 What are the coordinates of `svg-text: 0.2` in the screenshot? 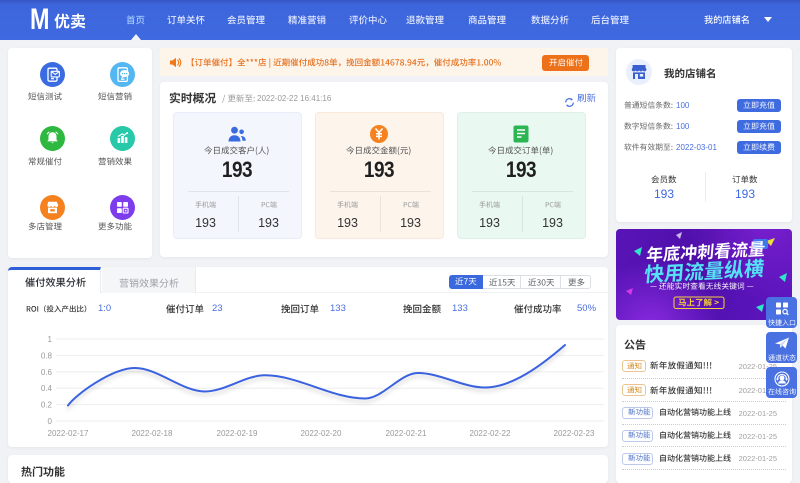 It's located at (47, 405).